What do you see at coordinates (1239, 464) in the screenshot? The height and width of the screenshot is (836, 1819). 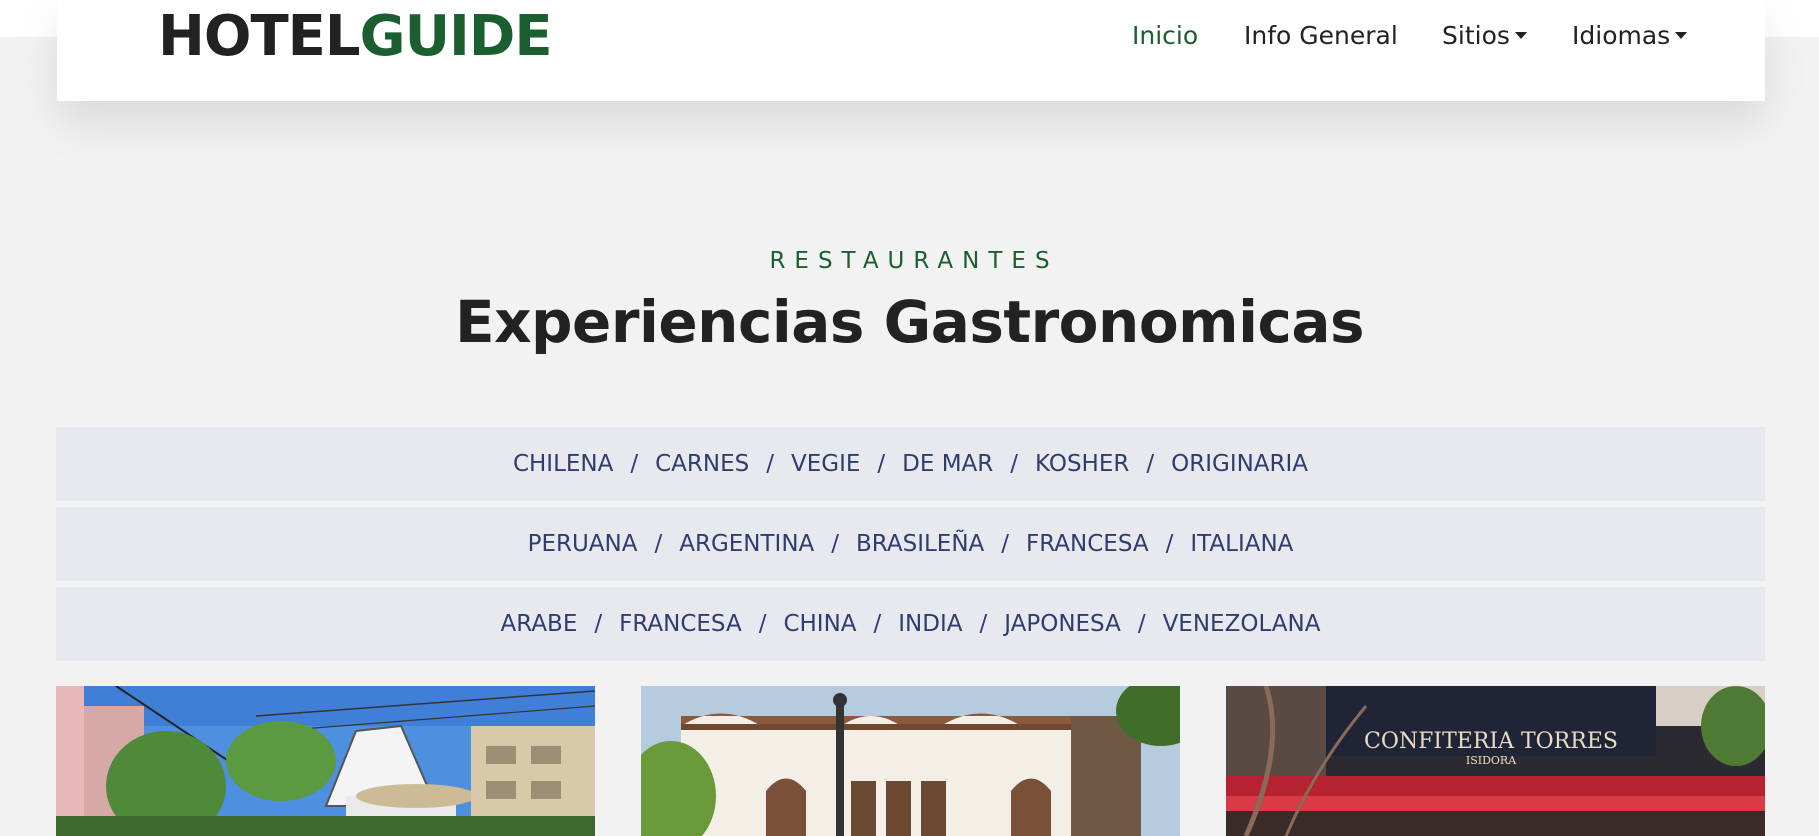 I see `category-link-originaria: ORIGINARIA` at bounding box center [1239, 464].